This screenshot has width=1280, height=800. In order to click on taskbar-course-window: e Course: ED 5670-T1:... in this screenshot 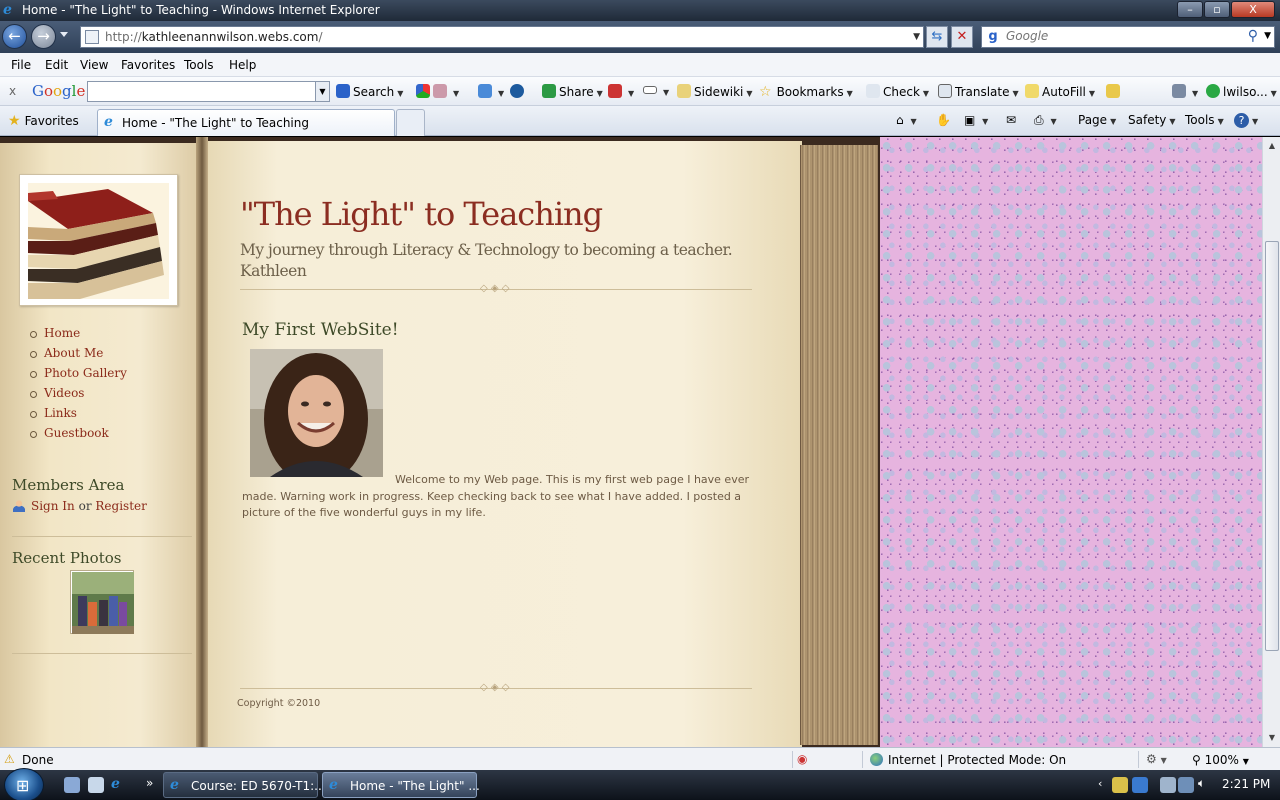, I will do `click(244, 785)`.